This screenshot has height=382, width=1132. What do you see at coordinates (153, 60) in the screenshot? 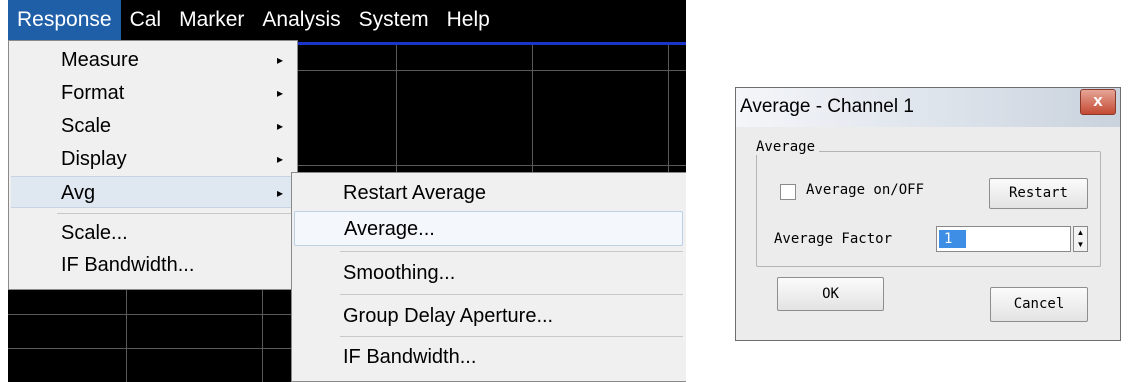
I see `menu-item-measure: Measure ▸` at bounding box center [153, 60].